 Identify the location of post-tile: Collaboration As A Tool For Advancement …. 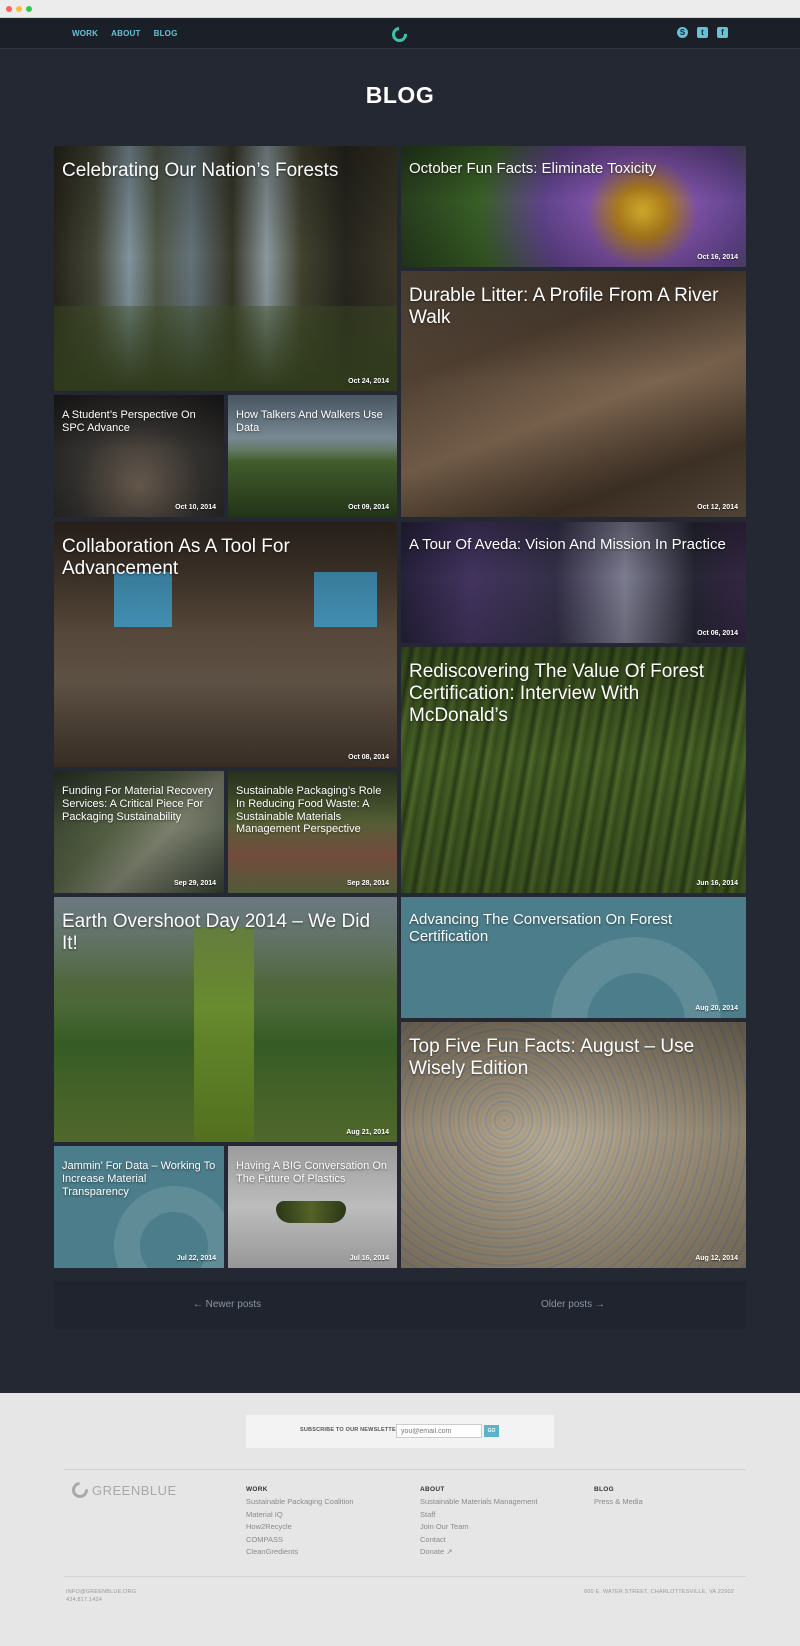
(225, 644).